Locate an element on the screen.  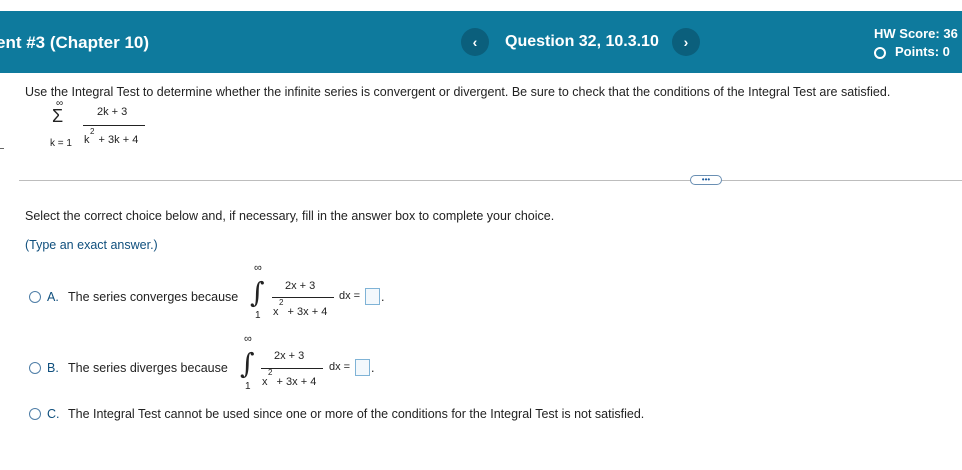
series-exponent: 2 is located at coordinates (92, 131).